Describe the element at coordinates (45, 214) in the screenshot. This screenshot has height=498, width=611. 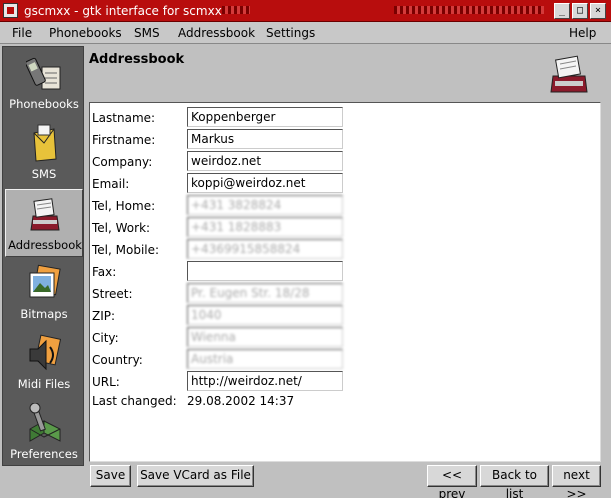
I see `addressbook-icon` at that location.